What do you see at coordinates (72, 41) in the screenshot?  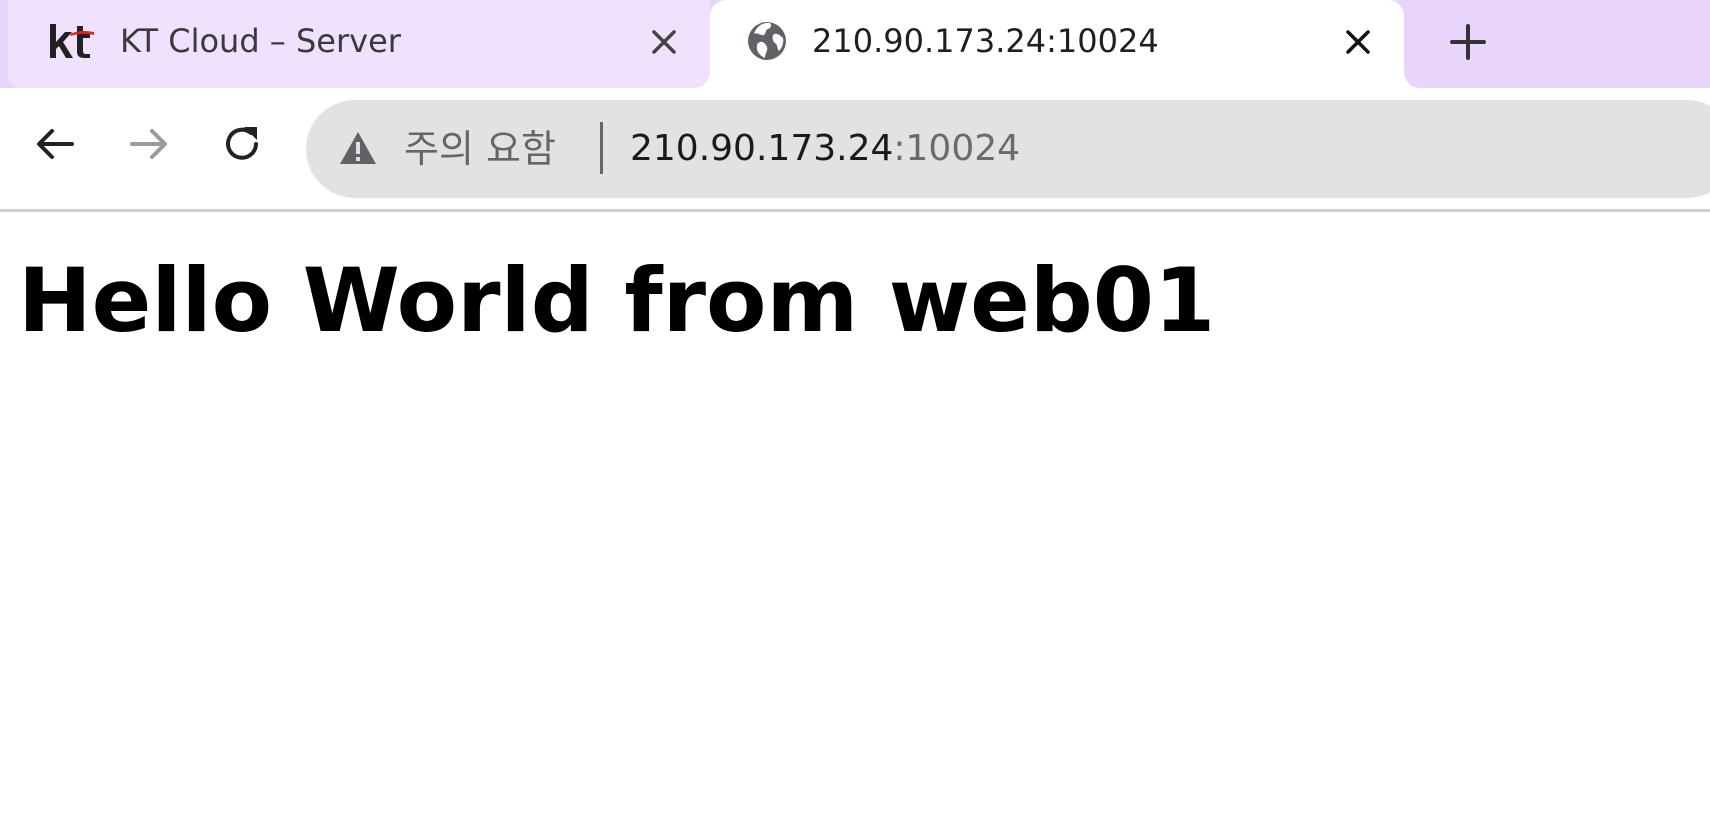 I see `kt-logo-icon` at bounding box center [72, 41].